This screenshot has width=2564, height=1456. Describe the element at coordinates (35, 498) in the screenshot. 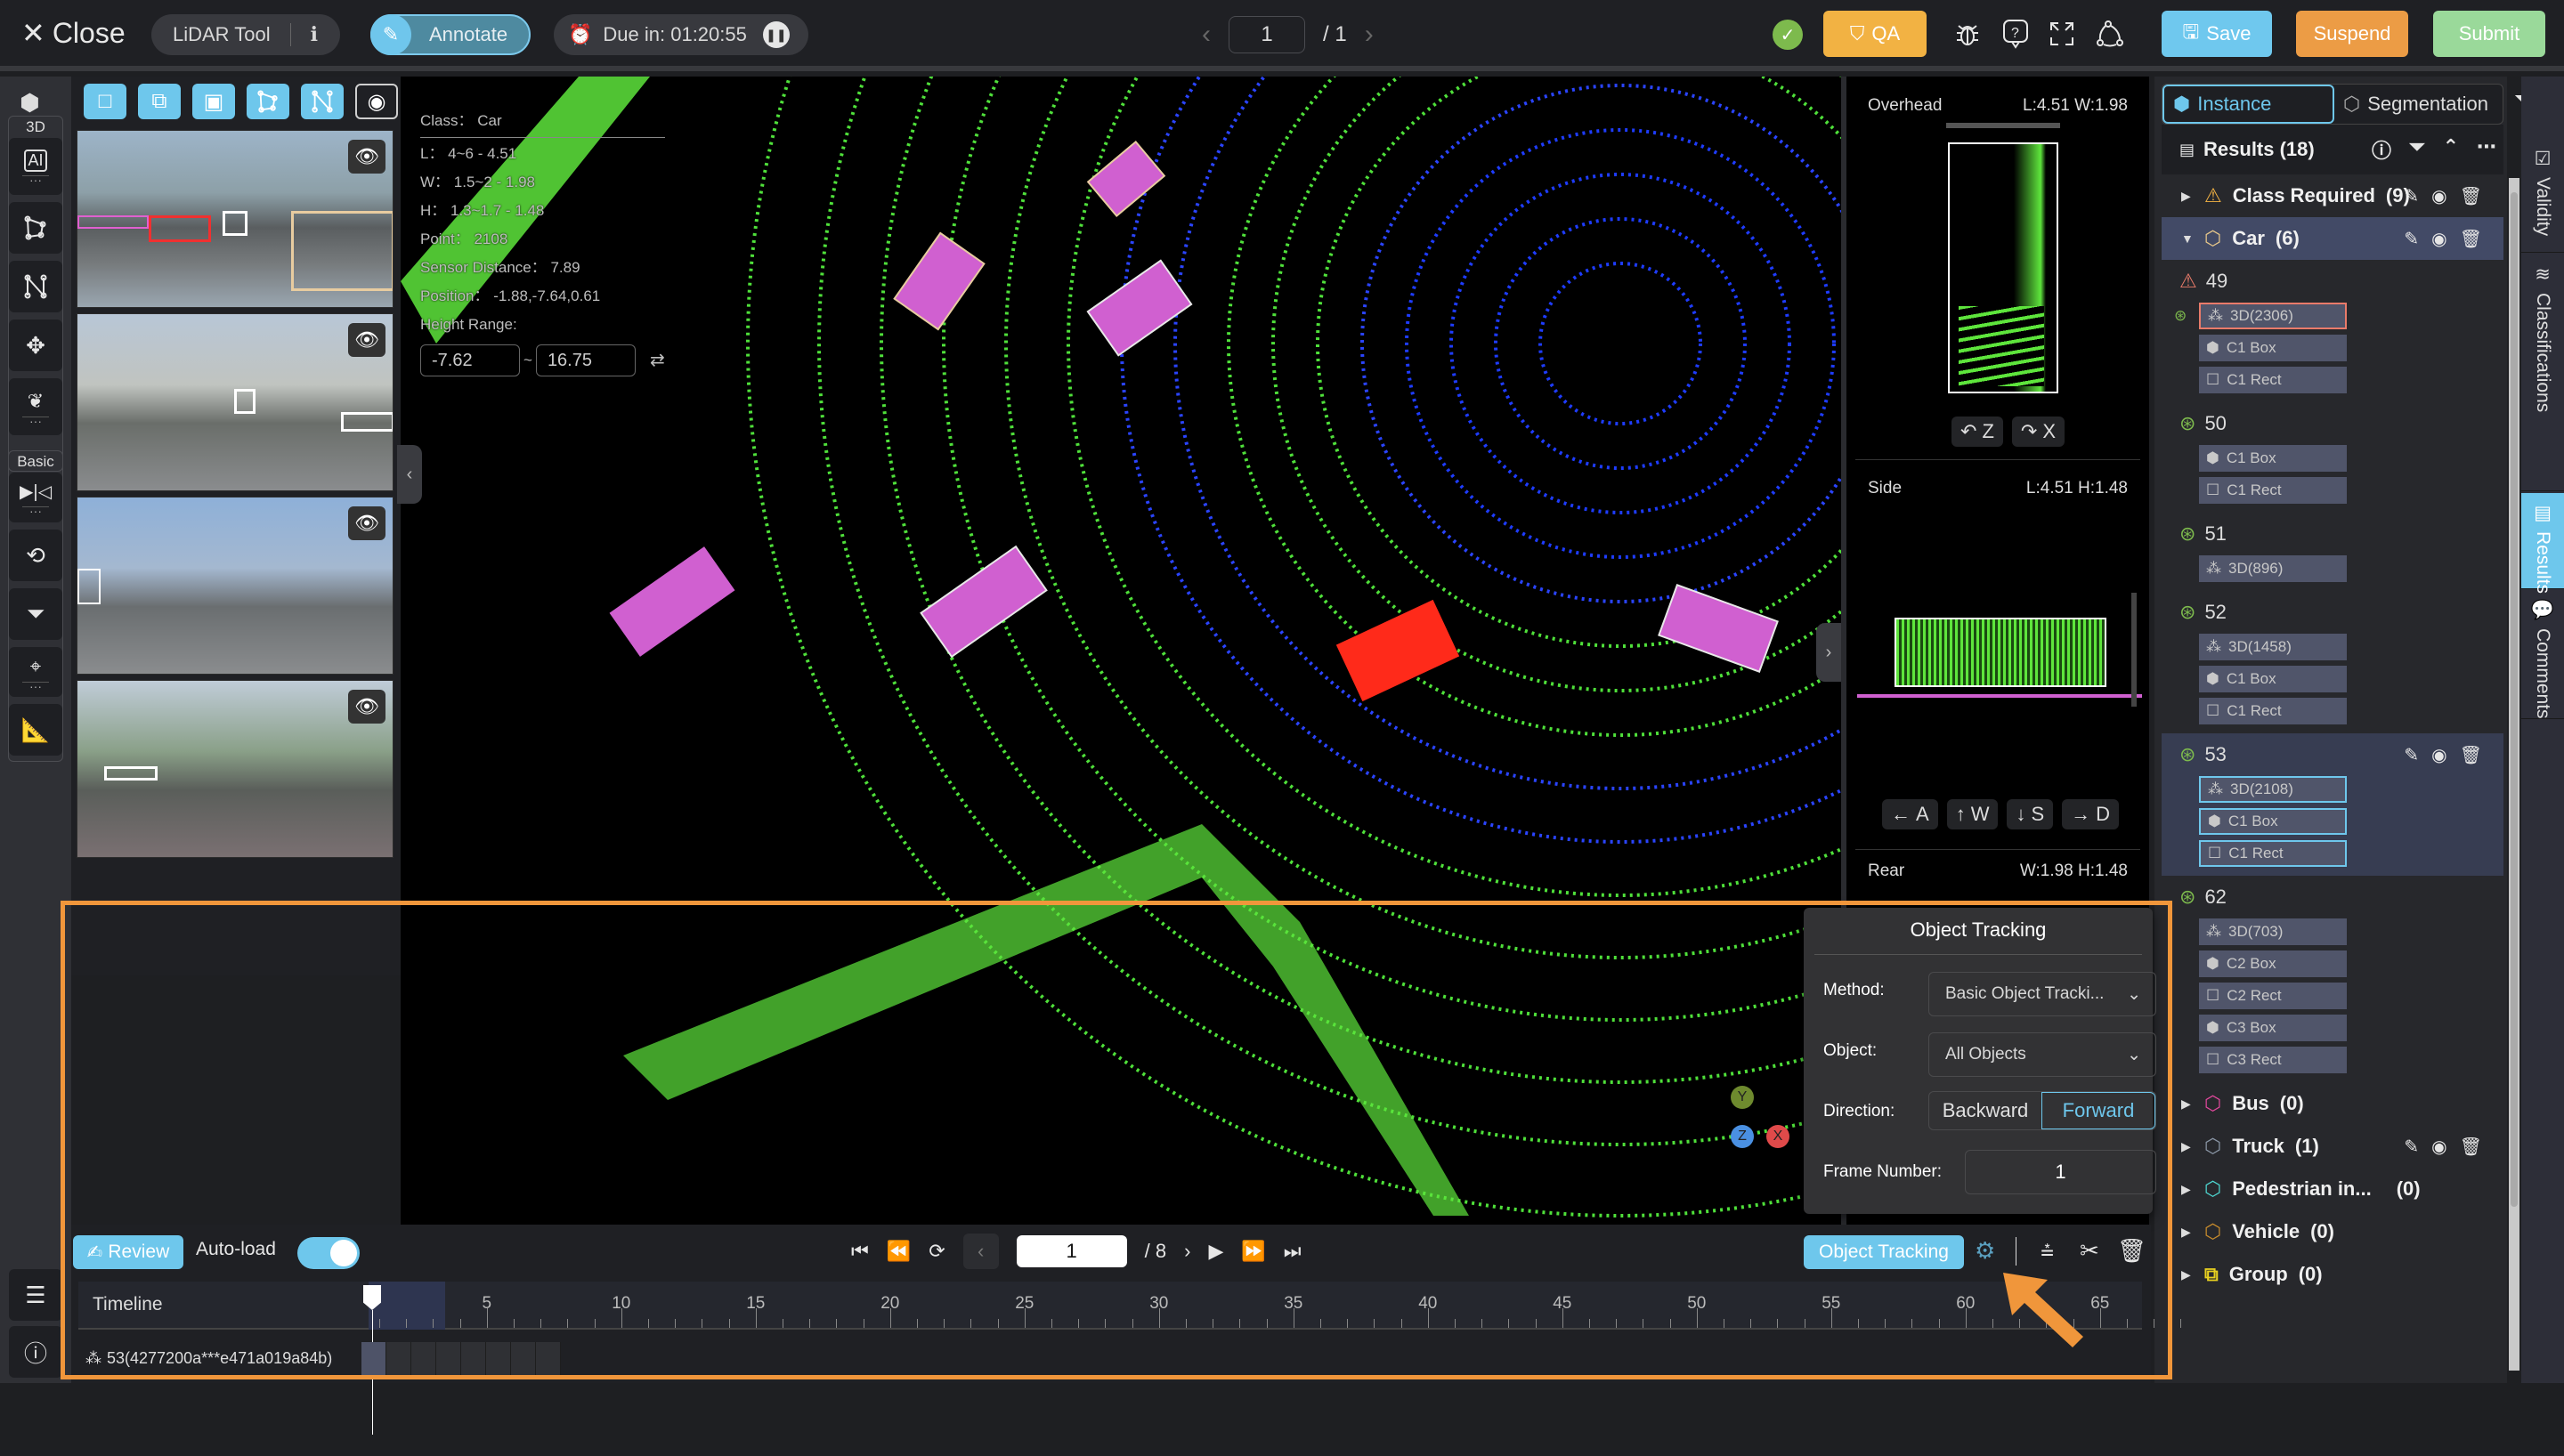

I see `flip-tool-button: ▶|◁ ···` at that location.